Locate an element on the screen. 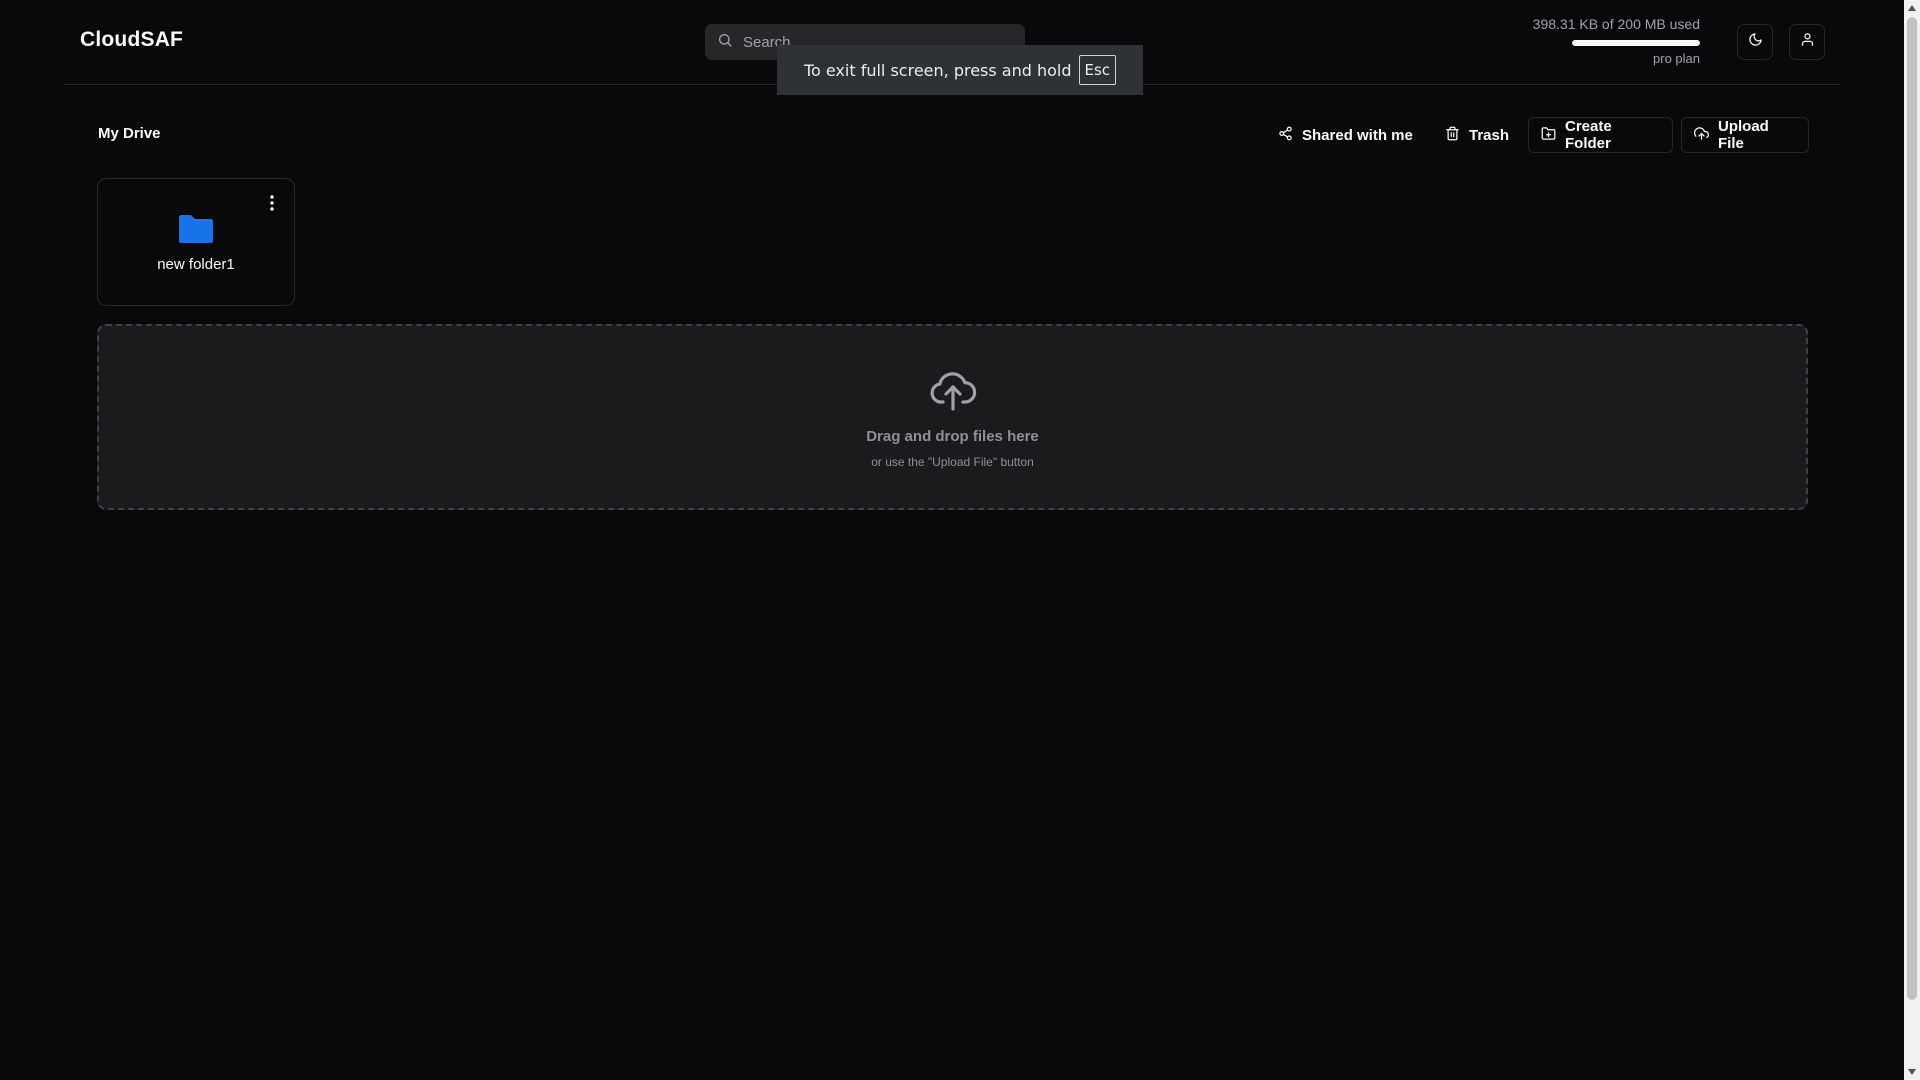 The image size is (1920, 1080). create-folder-label: Create Folder is located at coordinates (1588, 135).